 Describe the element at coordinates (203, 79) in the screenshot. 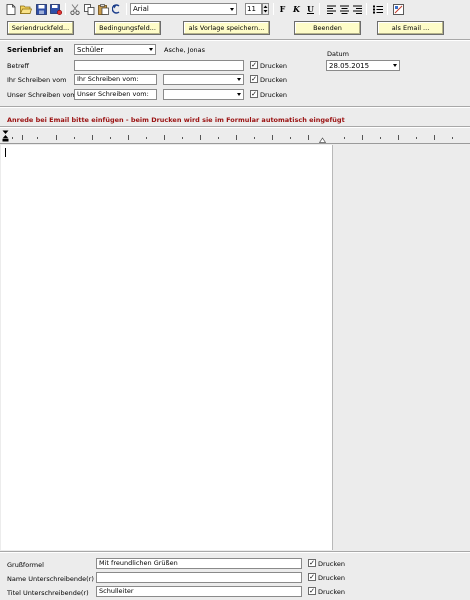

I see `ihr-schreiben-date-select` at that location.